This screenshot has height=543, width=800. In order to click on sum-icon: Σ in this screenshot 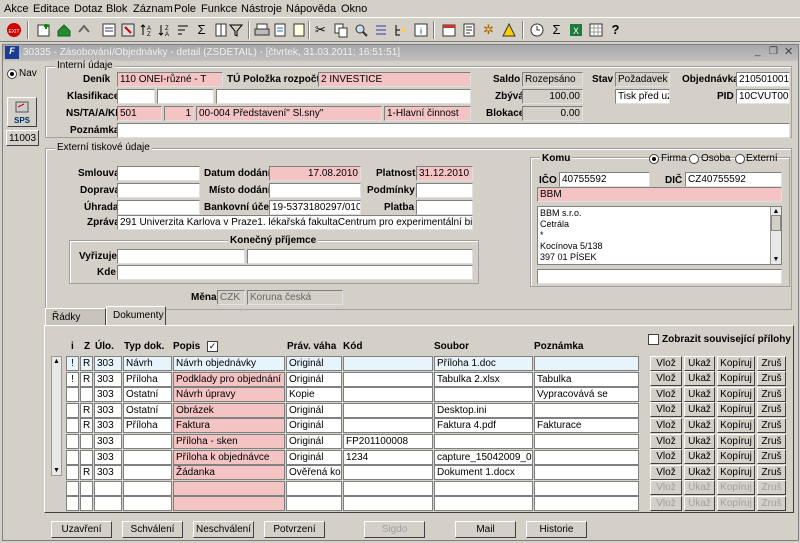, I will do `click(556, 29)`.